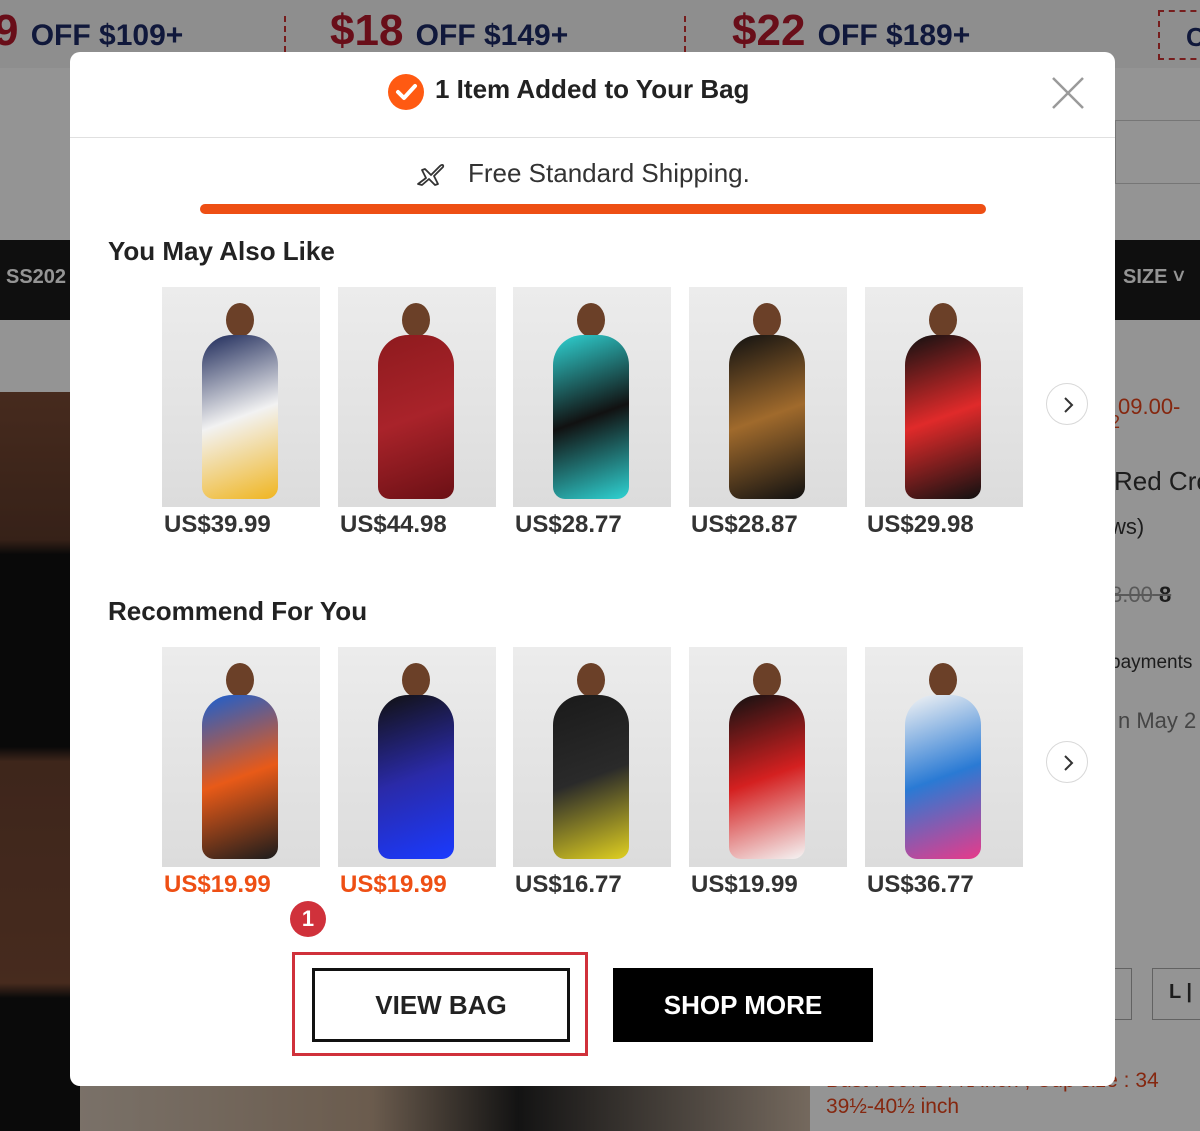 This screenshot has width=1200, height=1131. I want to click on product-card: US$29.98, so click(944, 417).